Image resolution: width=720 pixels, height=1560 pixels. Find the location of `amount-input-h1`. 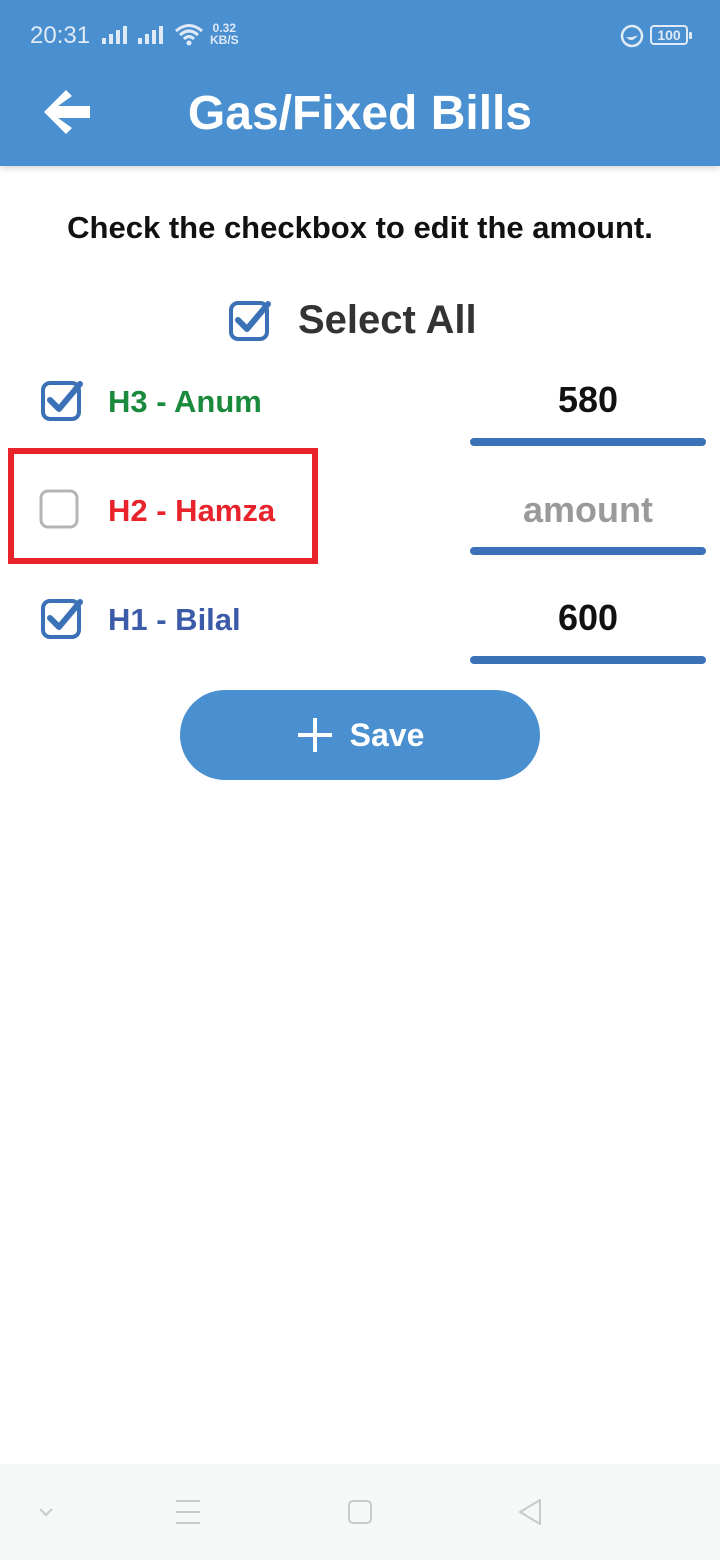

amount-input-h1 is located at coordinates (588, 618).